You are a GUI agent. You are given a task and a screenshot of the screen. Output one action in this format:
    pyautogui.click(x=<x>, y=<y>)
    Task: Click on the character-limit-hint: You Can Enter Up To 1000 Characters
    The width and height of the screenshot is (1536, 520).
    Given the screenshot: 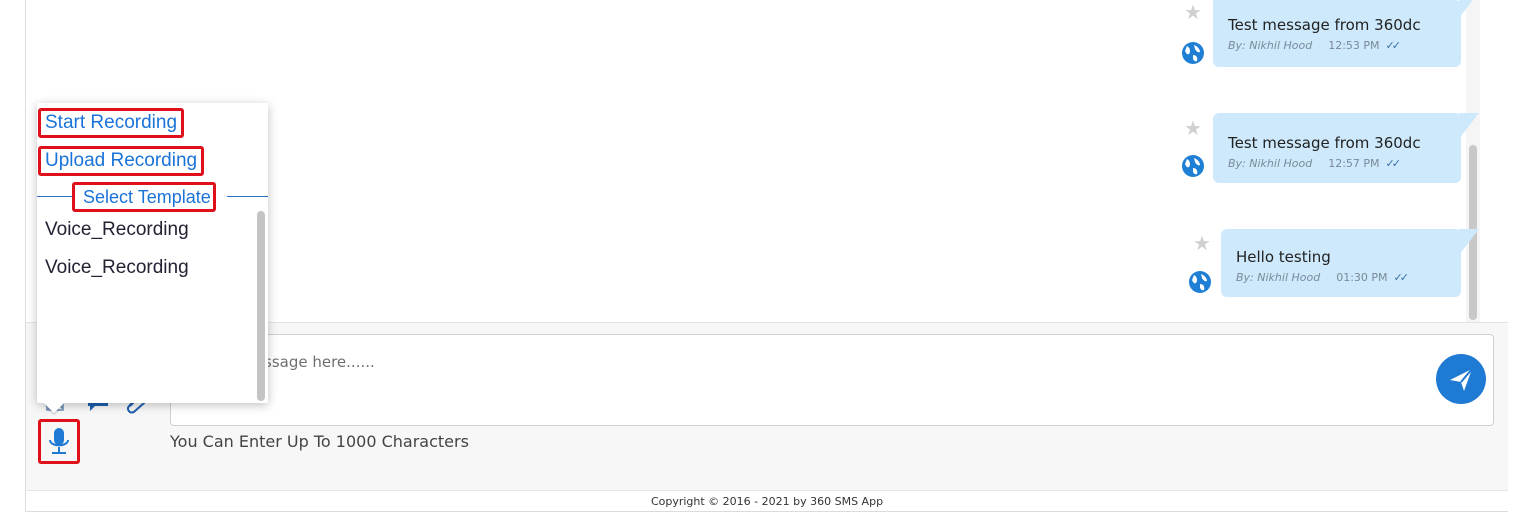 What is the action you would take?
    pyautogui.click(x=319, y=441)
    